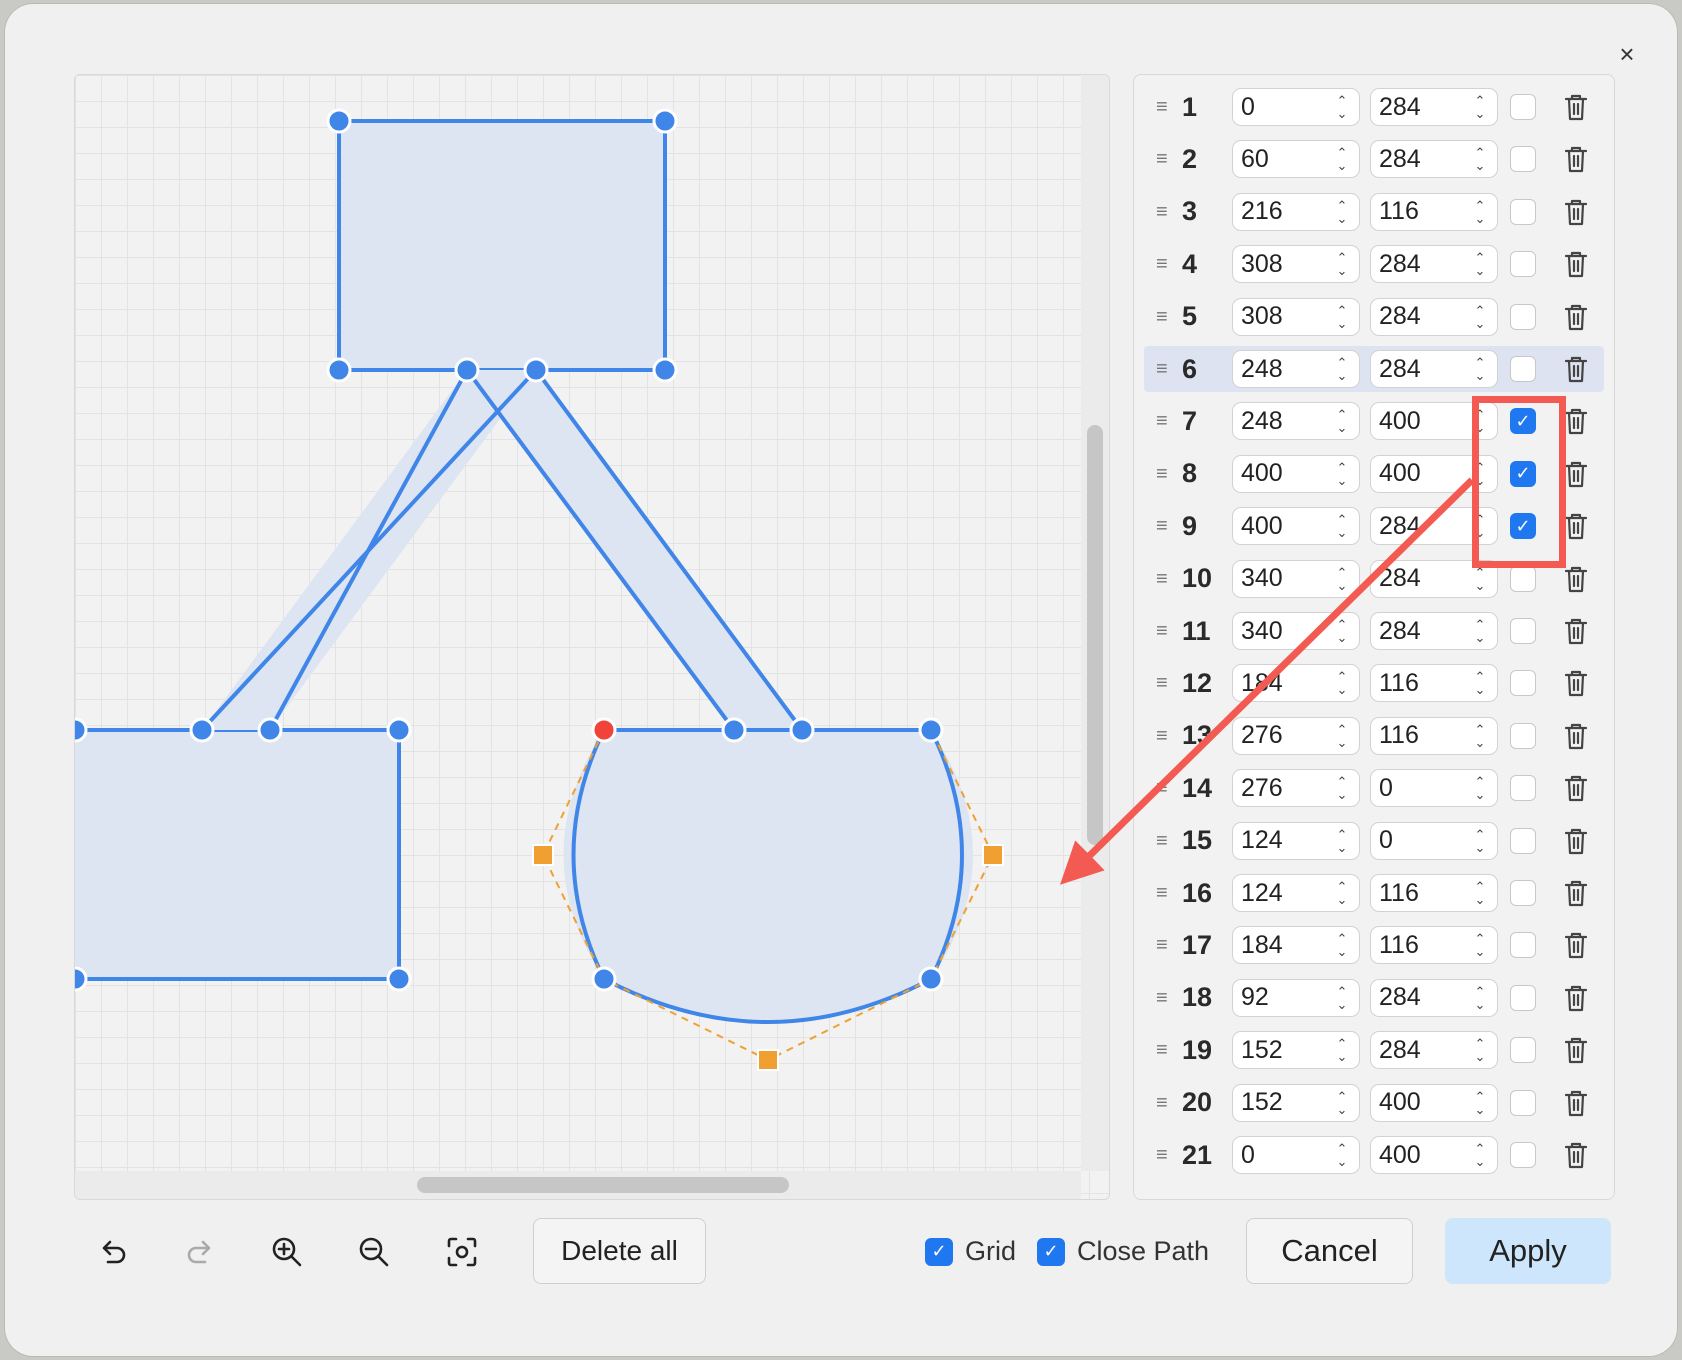 This screenshot has height=1360, width=1682. Describe the element at coordinates (619, 1251) in the screenshot. I see `delete-all-button: Delete all` at that location.